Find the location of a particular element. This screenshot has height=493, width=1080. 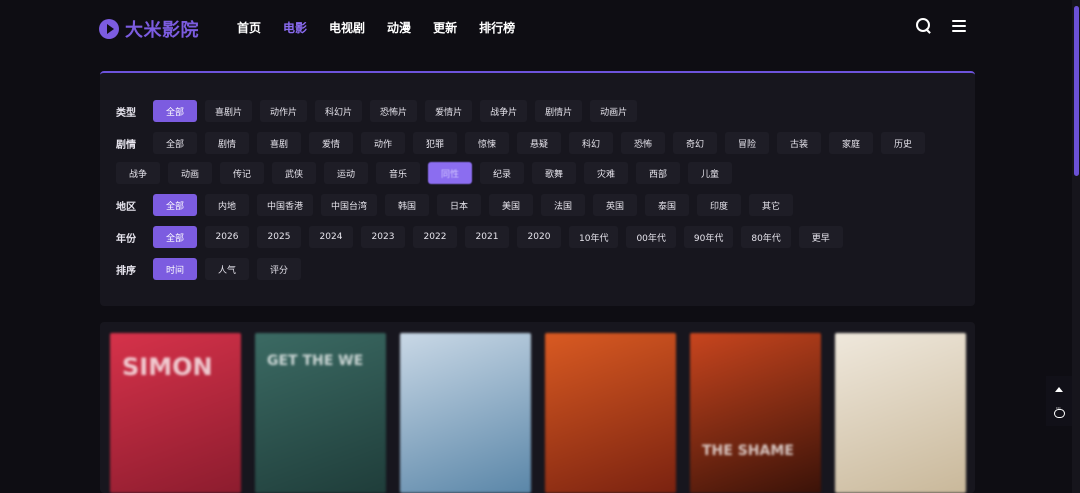

filter-chip: 其它 is located at coordinates (771, 205).